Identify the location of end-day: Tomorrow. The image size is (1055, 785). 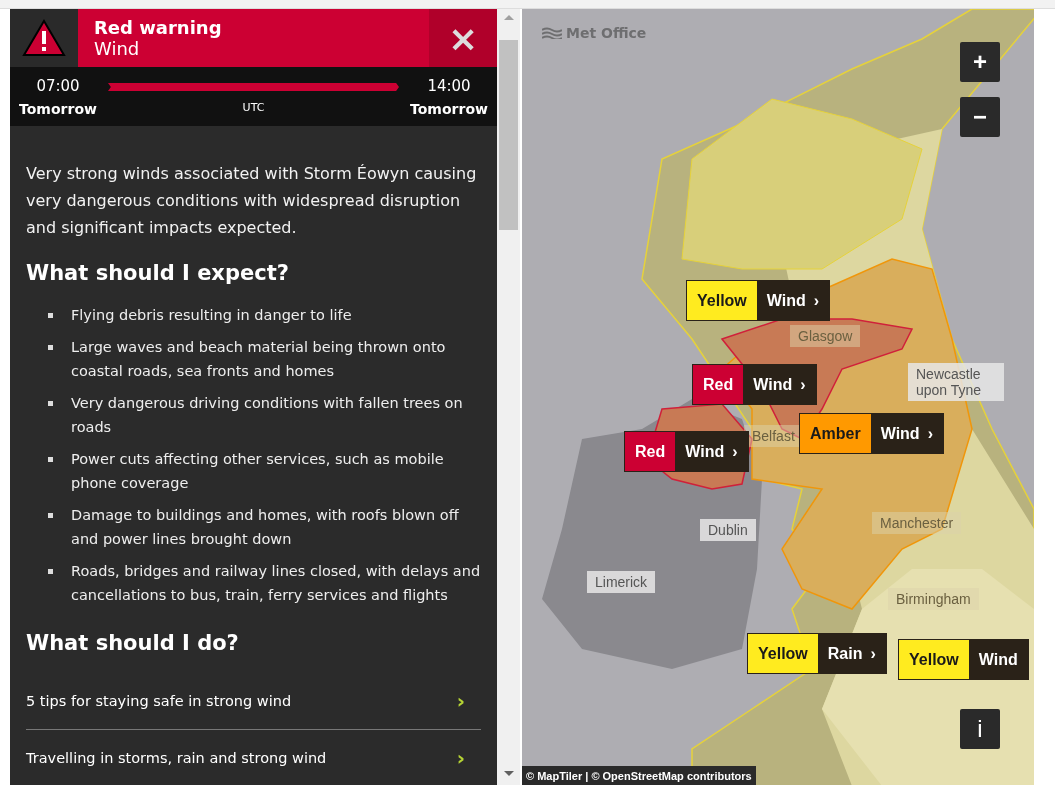
(449, 108).